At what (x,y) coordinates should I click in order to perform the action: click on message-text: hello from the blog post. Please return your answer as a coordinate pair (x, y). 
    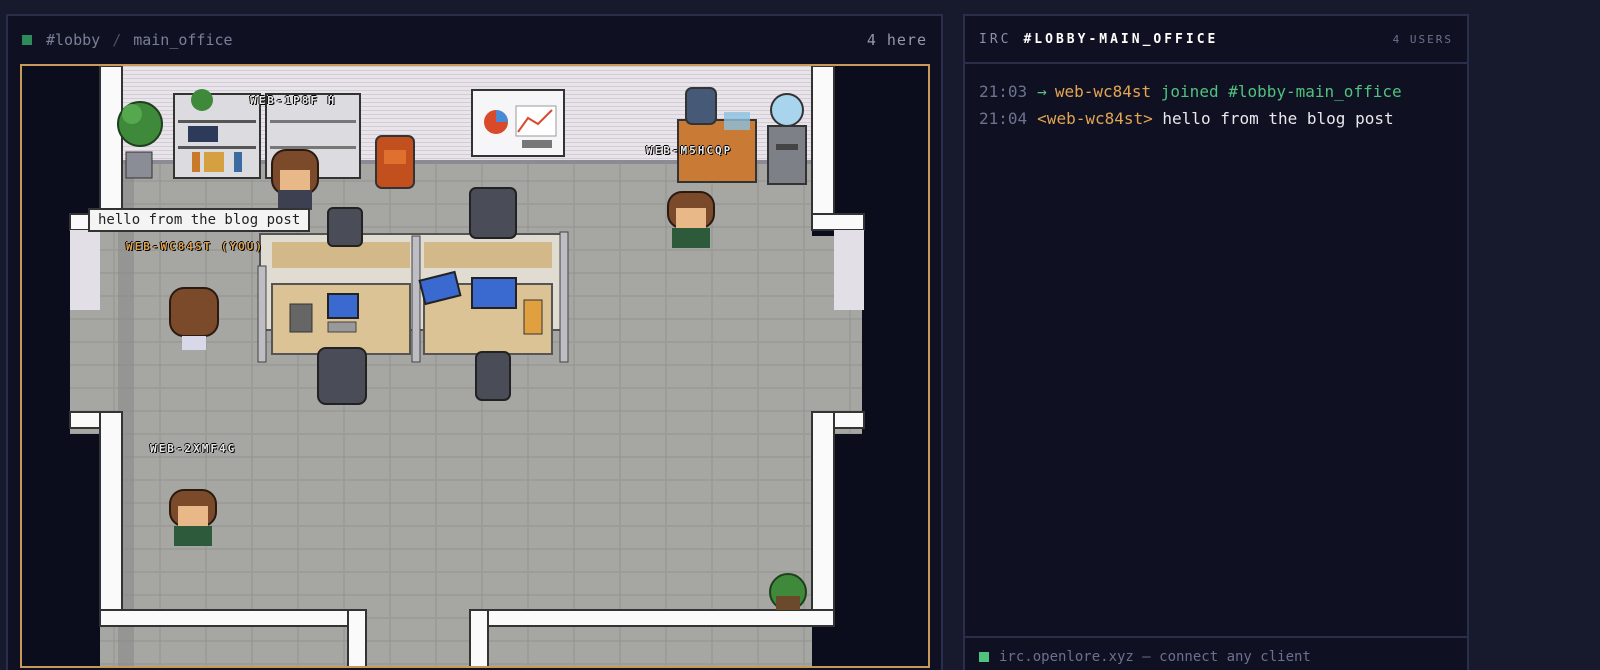
    Looking at the image, I should click on (1278, 118).